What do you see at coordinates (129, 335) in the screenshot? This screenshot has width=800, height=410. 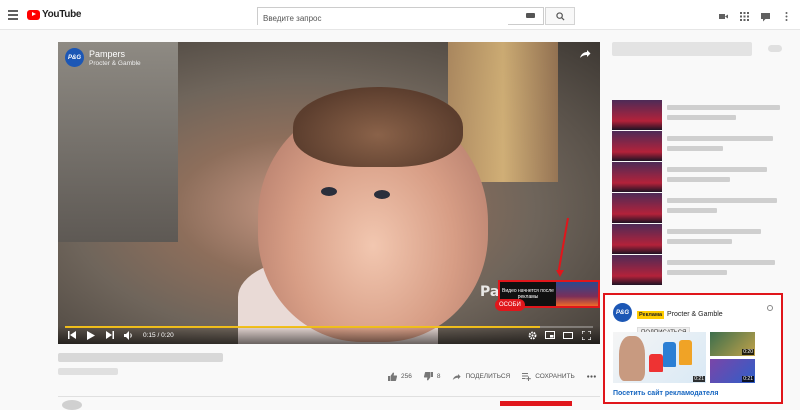 I see `volume-icon` at bounding box center [129, 335].